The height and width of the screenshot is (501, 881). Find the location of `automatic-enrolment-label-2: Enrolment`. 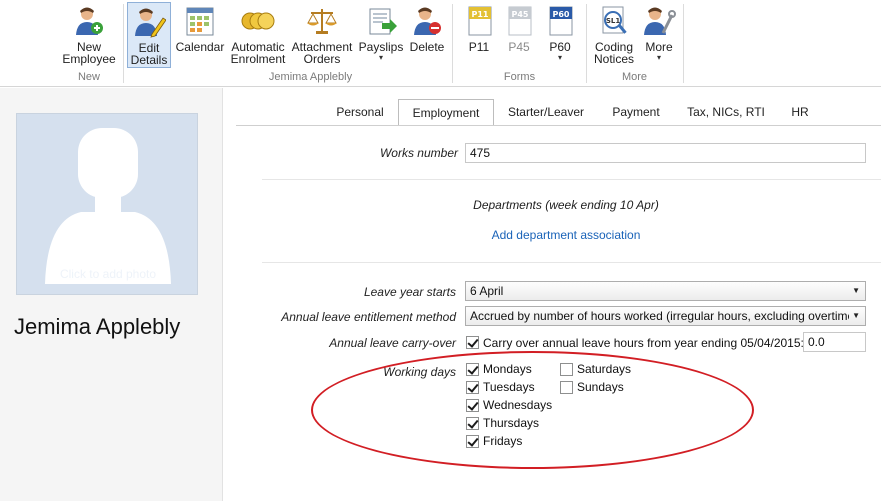

automatic-enrolment-label-2: Enrolment is located at coordinates (258, 59).